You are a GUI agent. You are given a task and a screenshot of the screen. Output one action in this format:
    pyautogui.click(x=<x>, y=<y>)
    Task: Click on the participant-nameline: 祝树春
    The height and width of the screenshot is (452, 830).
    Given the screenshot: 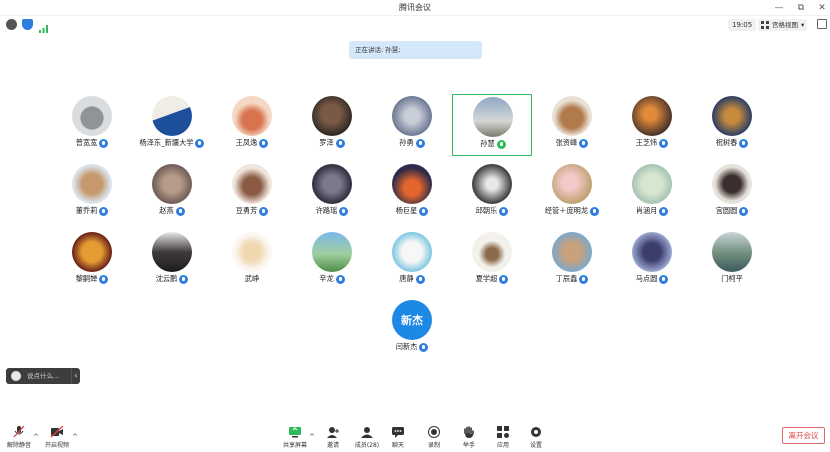 What is the action you would take?
    pyautogui.click(x=732, y=143)
    